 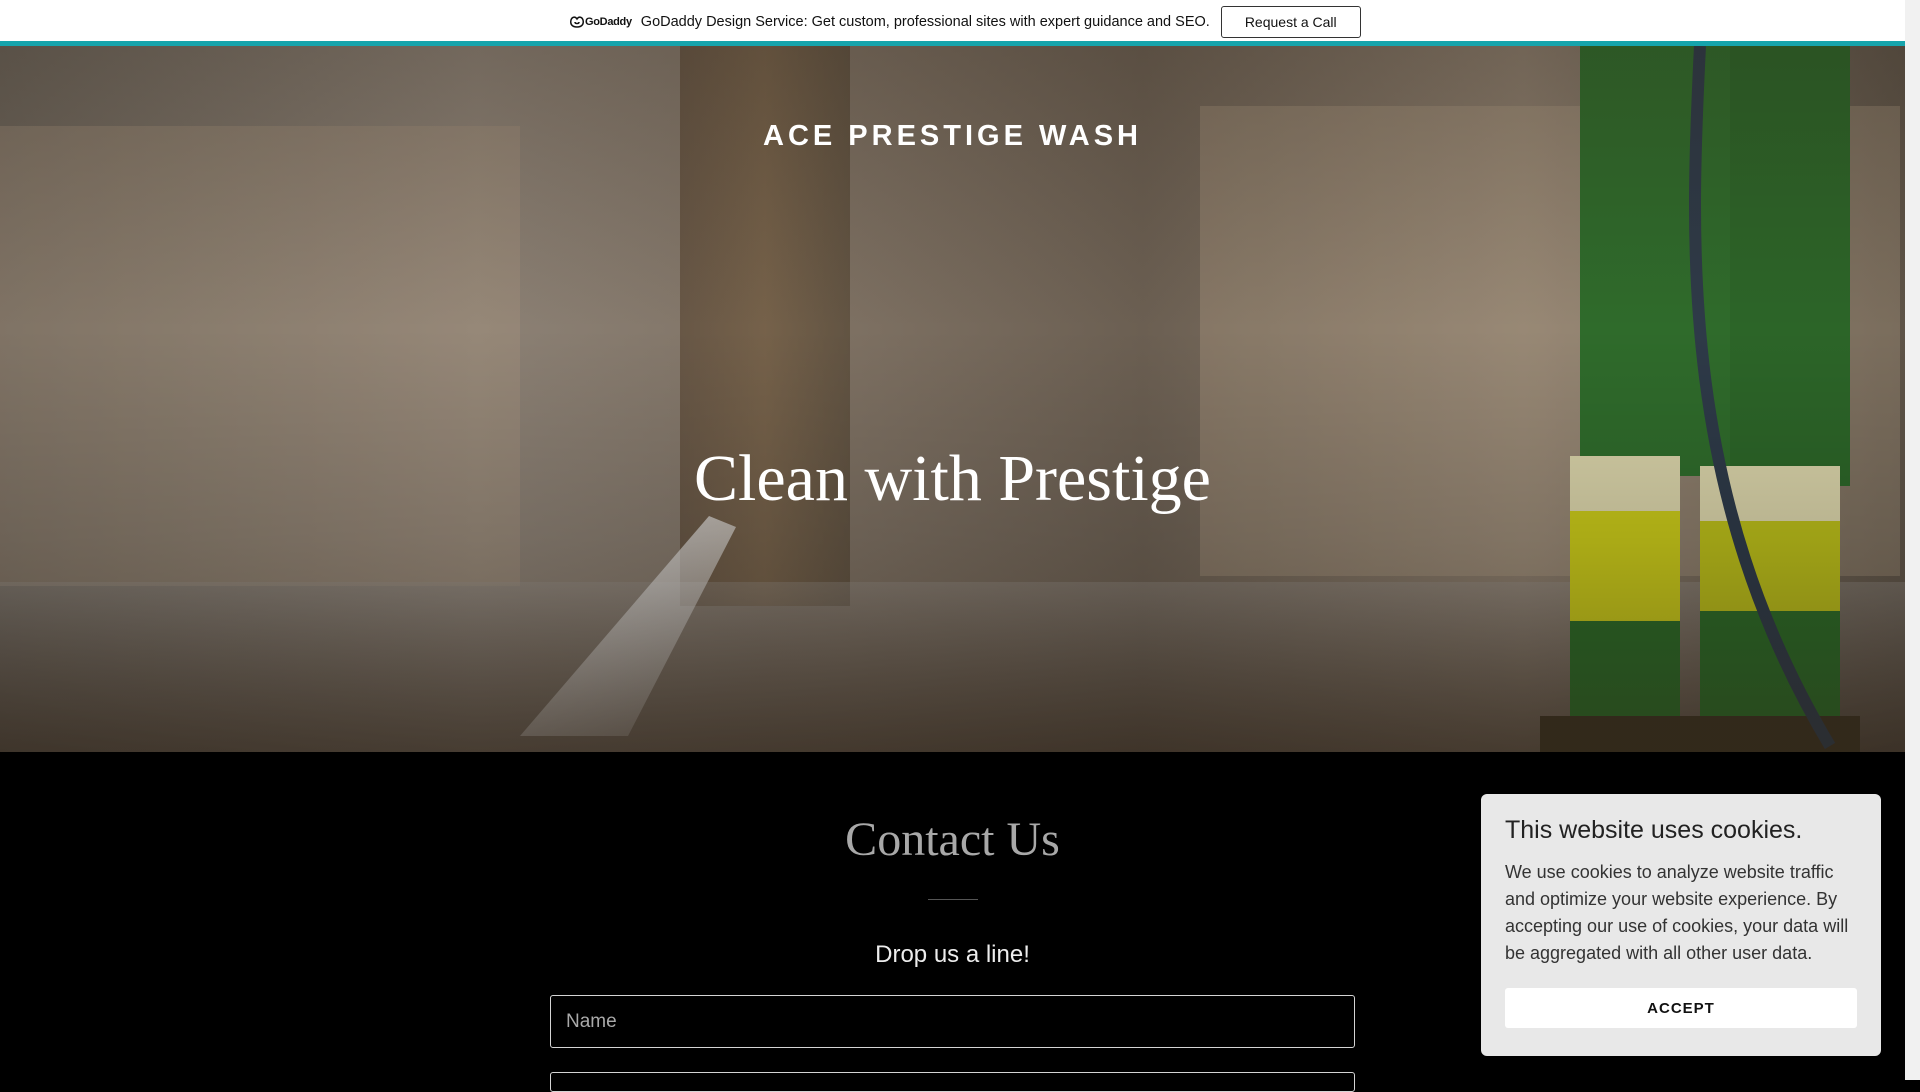 What do you see at coordinates (1912, 540) in the screenshot?
I see `scrollbar` at bounding box center [1912, 540].